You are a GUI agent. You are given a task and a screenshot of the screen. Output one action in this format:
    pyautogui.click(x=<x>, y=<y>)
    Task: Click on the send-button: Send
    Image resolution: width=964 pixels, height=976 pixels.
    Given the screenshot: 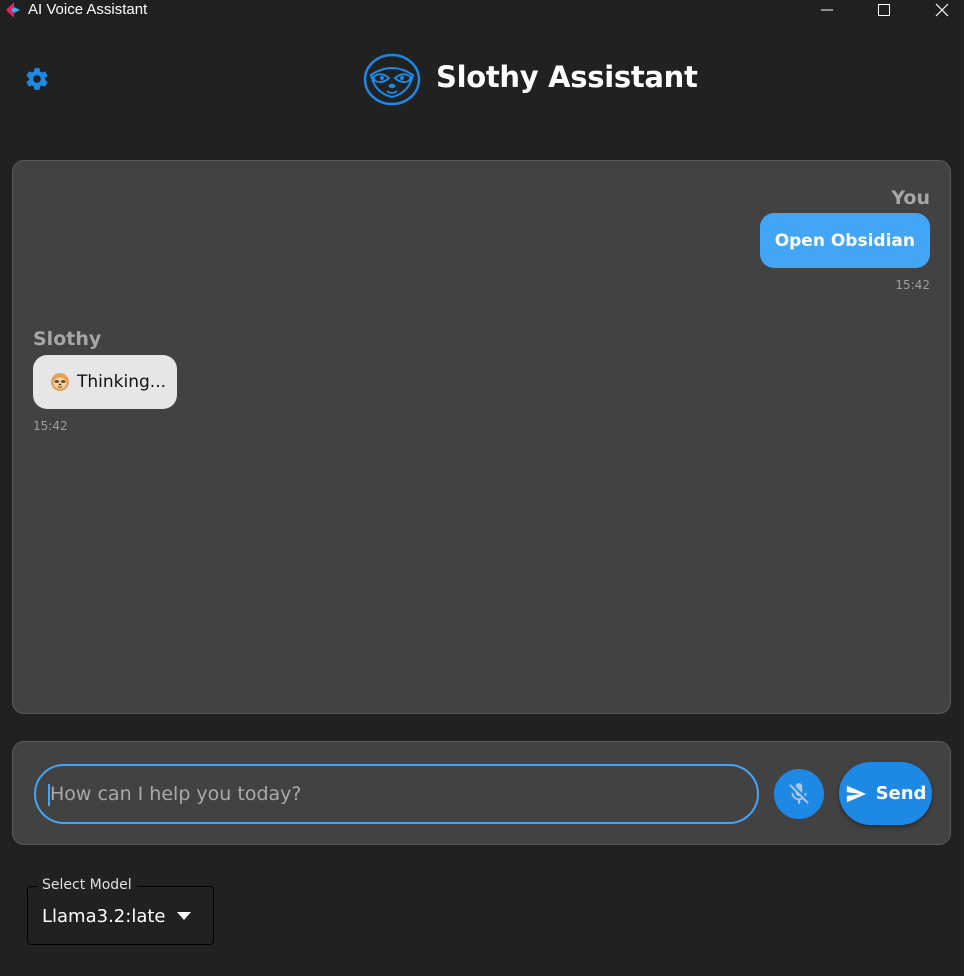 What is the action you would take?
    pyautogui.click(x=885, y=793)
    